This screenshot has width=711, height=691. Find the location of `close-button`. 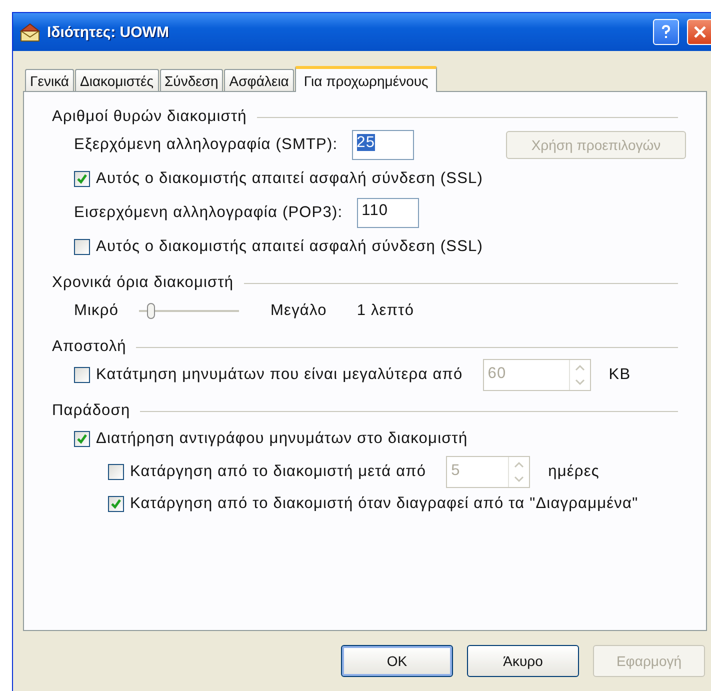

close-button is located at coordinates (699, 32).